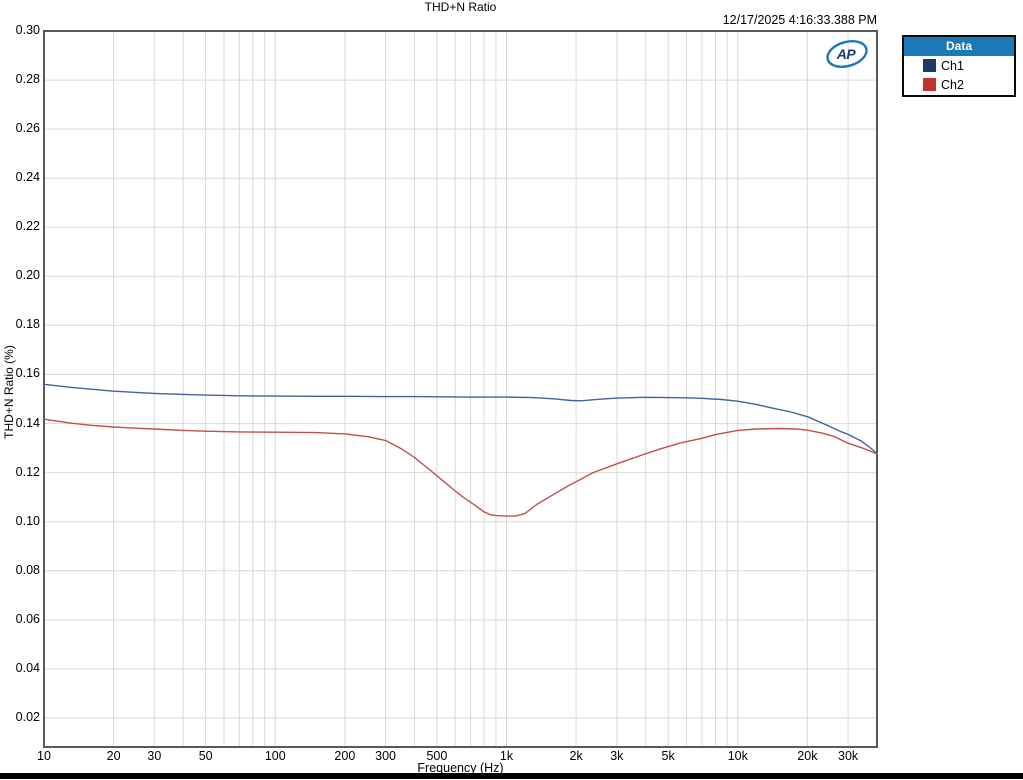 This screenshot has height=780, width=1023. I want to click on ch1-color-swatch, so click(929, 65).